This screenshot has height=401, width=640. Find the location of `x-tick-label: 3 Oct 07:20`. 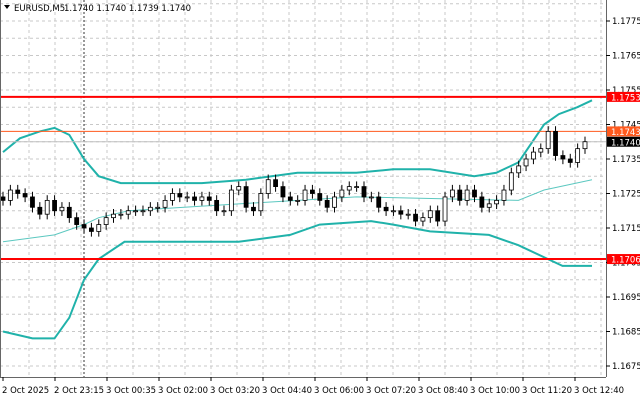

x-tick-label: 3 Oct 07:20 is located at coordinates (391, 391).